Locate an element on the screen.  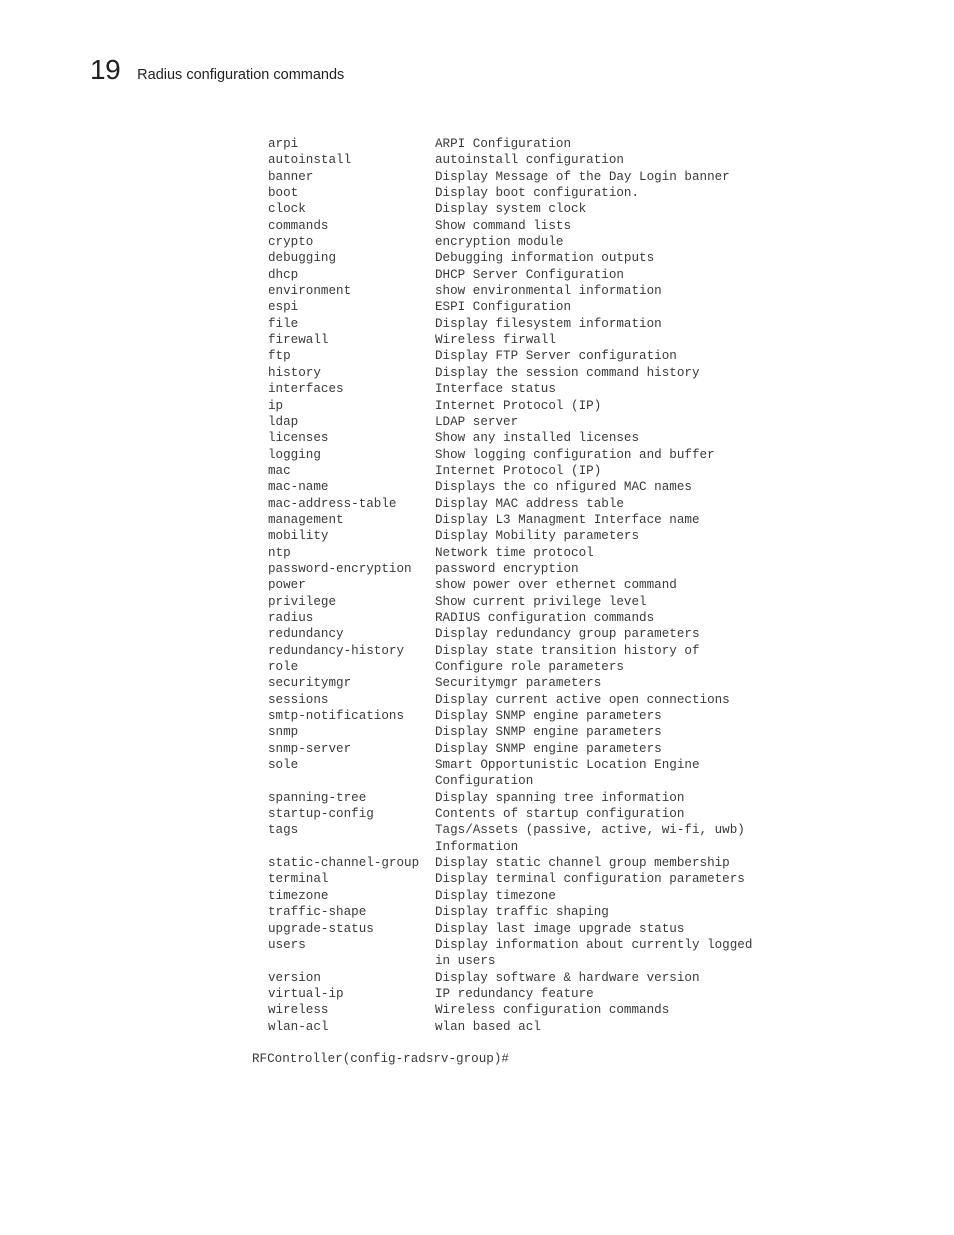
chapter-title: Radius configuration commands is located at coordinates (241, 75).